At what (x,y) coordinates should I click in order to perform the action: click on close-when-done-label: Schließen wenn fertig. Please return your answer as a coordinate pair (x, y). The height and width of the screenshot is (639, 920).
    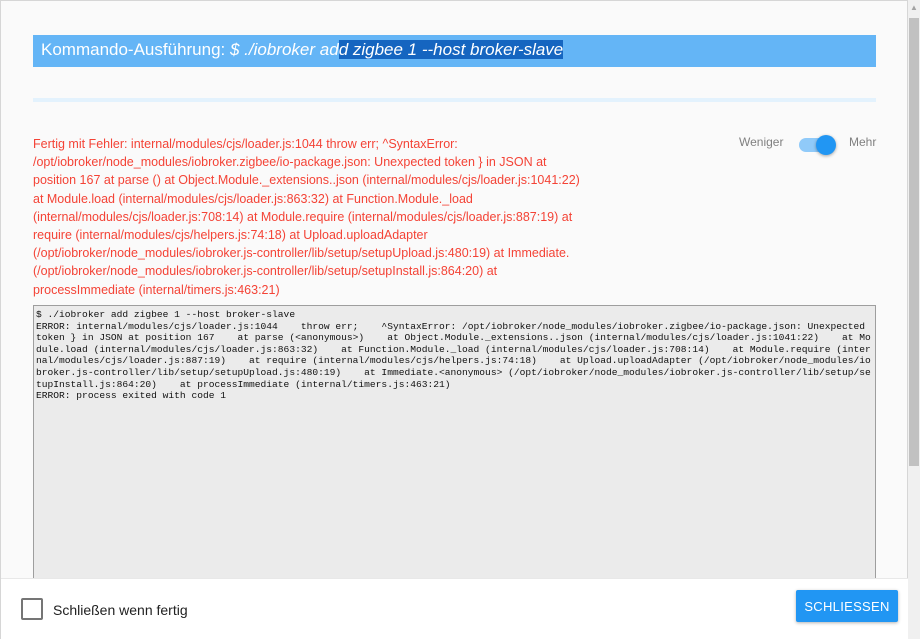
    Looking at the image, I should click on (120, 610).